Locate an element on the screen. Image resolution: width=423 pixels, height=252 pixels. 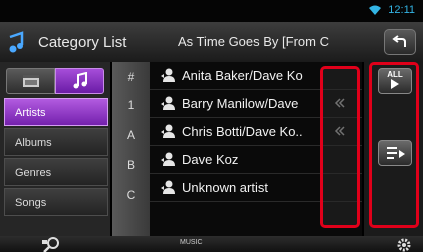
category-list: Artists Albums Genres Songs is located at coordinates (56, 158).